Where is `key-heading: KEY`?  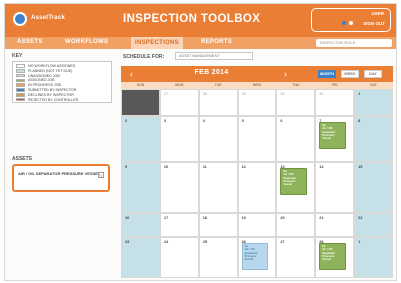 key-heading: KEY is located at coordinates (17, 56).